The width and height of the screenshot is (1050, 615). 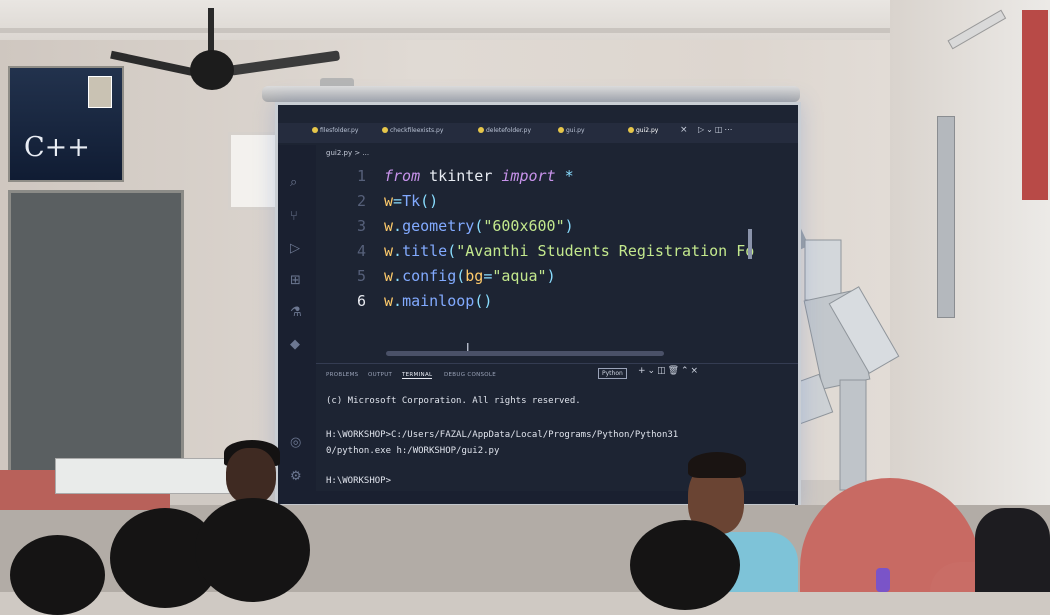 I want to click on foil-robot-sculpture, so click(x=842, y=350).